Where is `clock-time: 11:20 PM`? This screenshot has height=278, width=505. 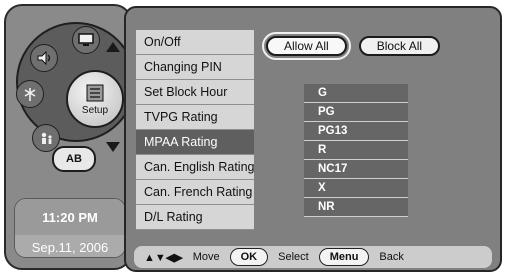
clock-time: 11:20 PM is located at coordinates (70, 217).